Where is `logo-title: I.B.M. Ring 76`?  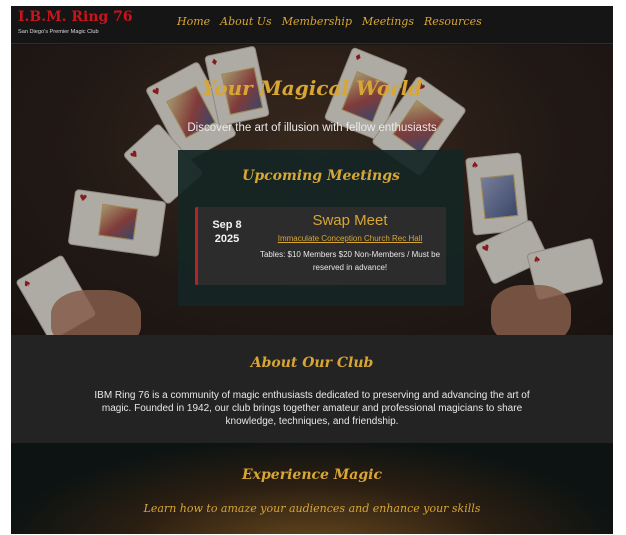 logo-title: I.B.M. Ring 76 is located at coordinates (75, 17).